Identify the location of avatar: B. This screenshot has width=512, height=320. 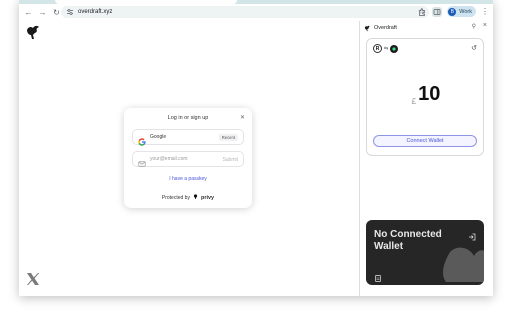
(452, 11).